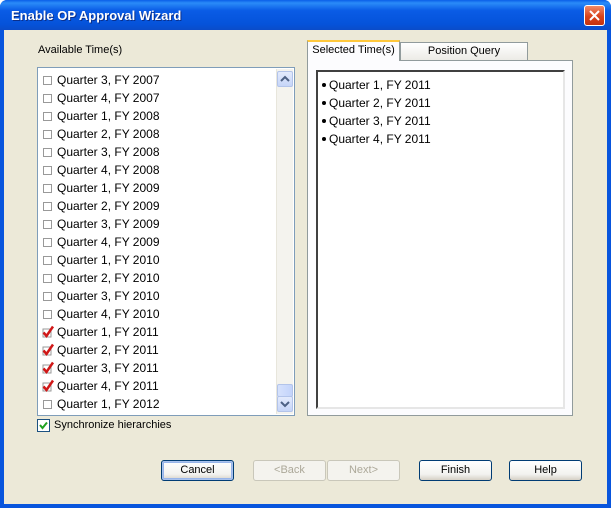 This screenshot has width=611, height=508. I want to click on list-item: Quarter 1, FY 2010, so click(156, 261).